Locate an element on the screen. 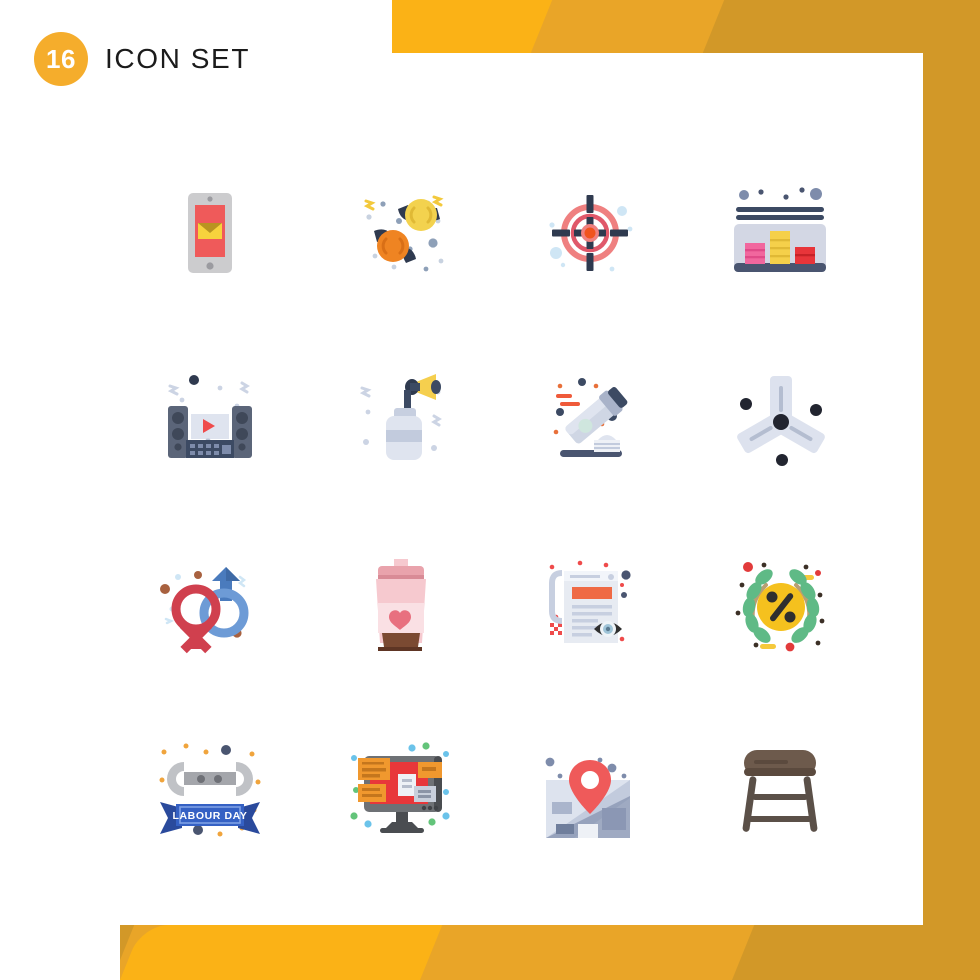  icon-cell-stool is located at coordinates (780, 787).